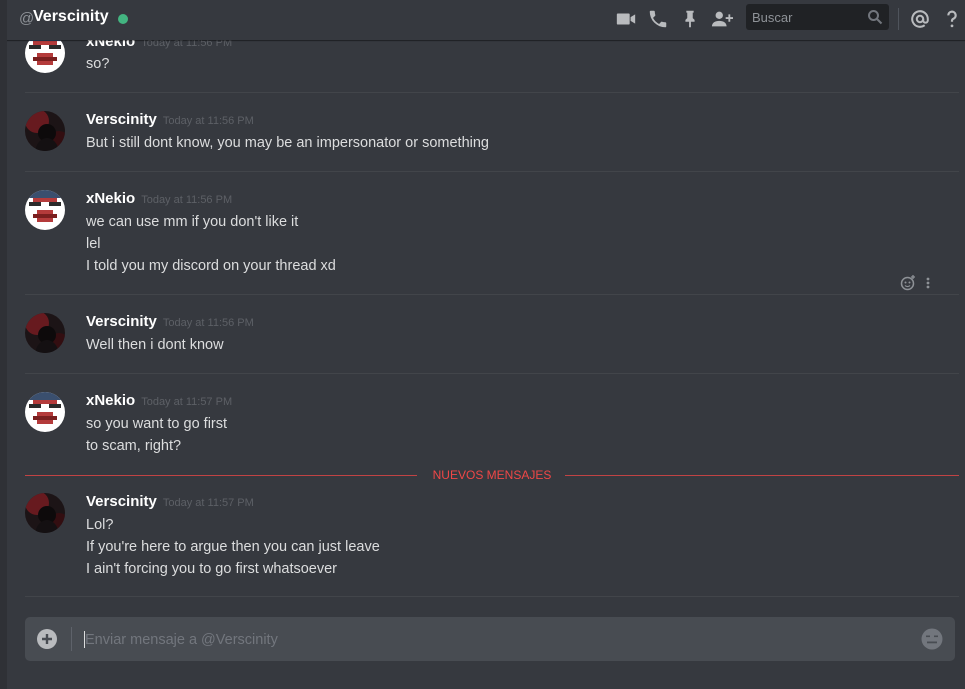 Image resolution: width=965 pixels, height=689 pixels. What do you see at coordinates (658, 19) in the screenshot?
I see `voice-call-icon` at bounding box center [658, 19].